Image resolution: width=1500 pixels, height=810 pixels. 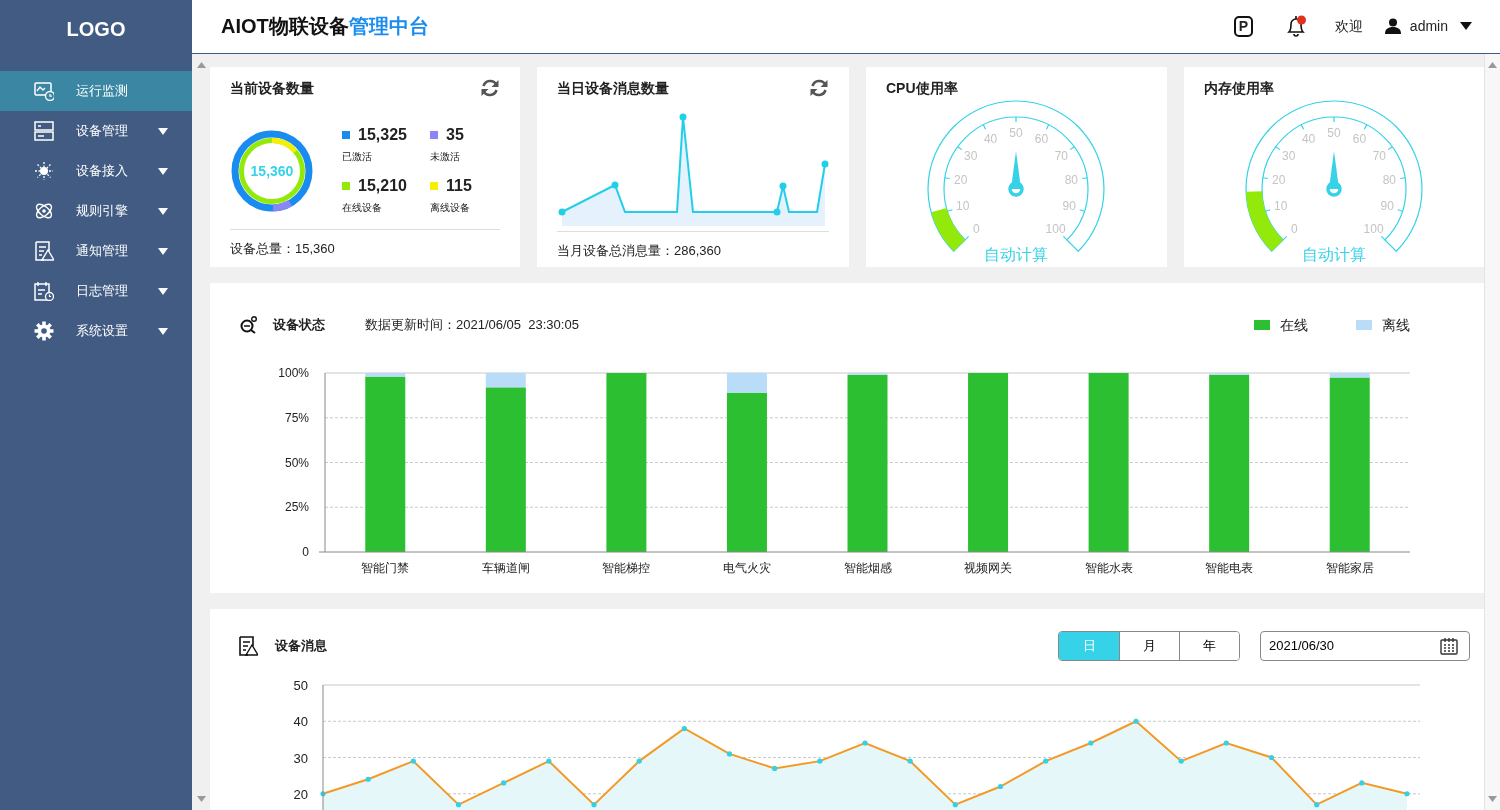 I want to click on gauge-scale-label: 90, so click(x=1069, y=205).